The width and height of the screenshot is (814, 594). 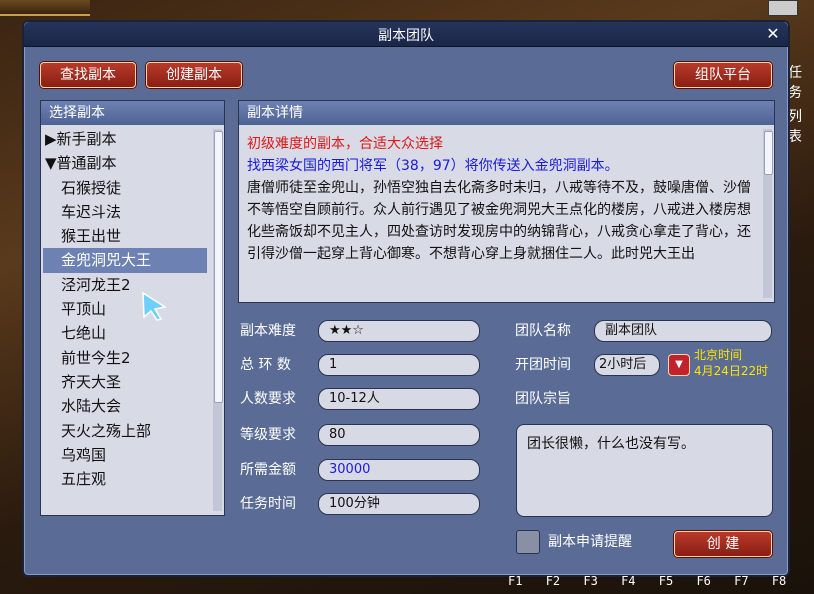 What do you see at coordinates (590, 542) in the screenshot?
I see `reminder-label: 副本申请提醒` at bounding box center [590, 542].